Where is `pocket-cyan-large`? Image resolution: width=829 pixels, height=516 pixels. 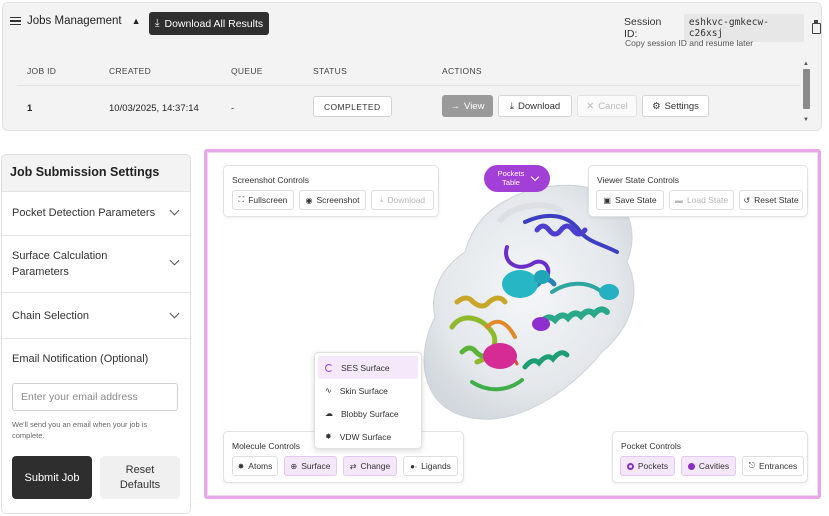
pocket-cyan-large is located at coordinates (520, 284).